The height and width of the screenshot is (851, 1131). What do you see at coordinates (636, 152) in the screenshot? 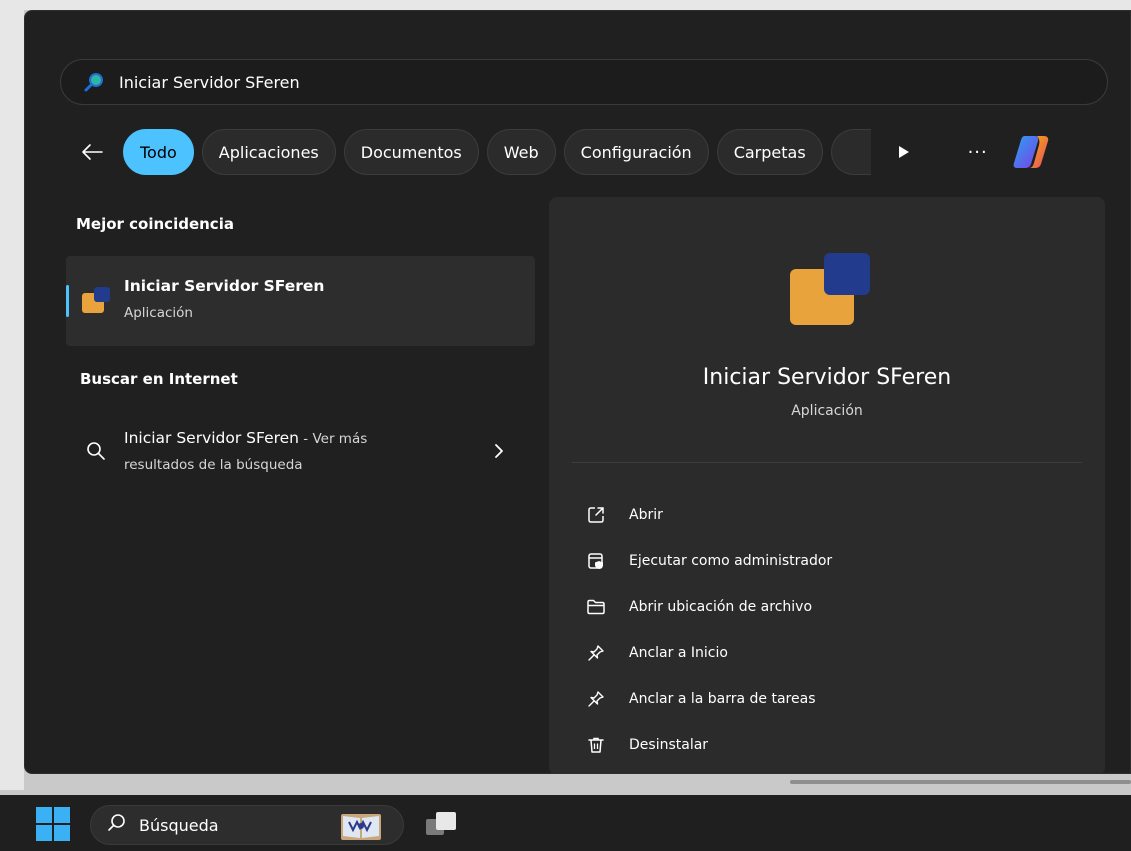
I see `filter-configuracion: Configuración` at bounding box center [636, 152].